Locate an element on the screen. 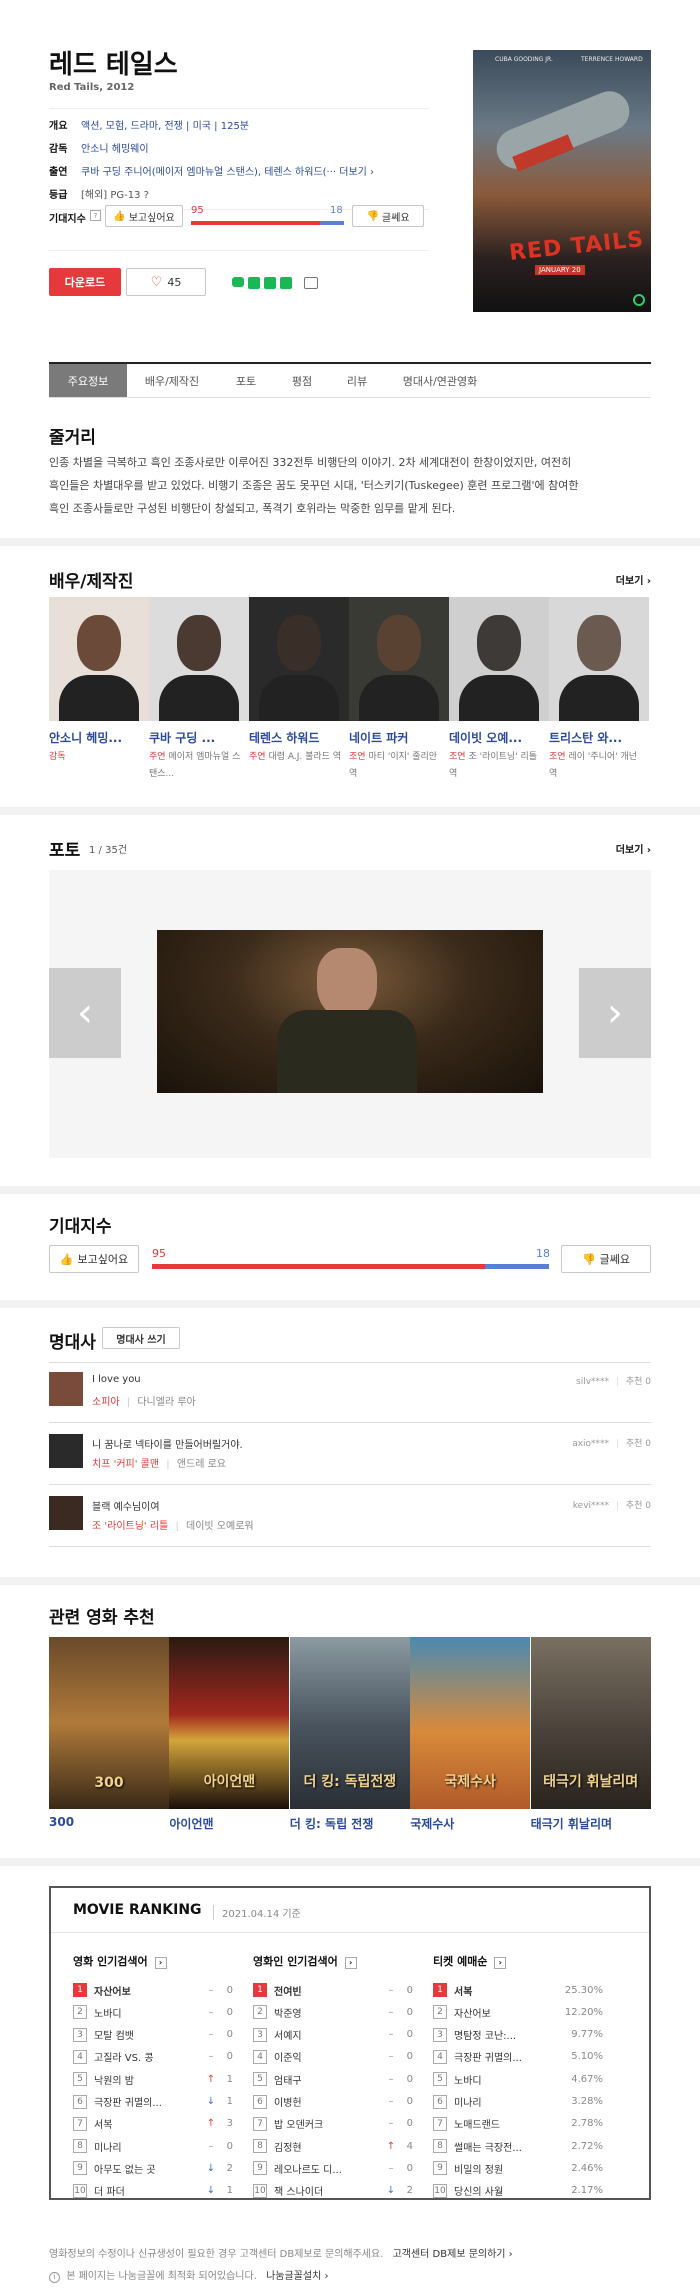  ranking-row: 1 서복 25.30% is located at coordinates (518, 1990).